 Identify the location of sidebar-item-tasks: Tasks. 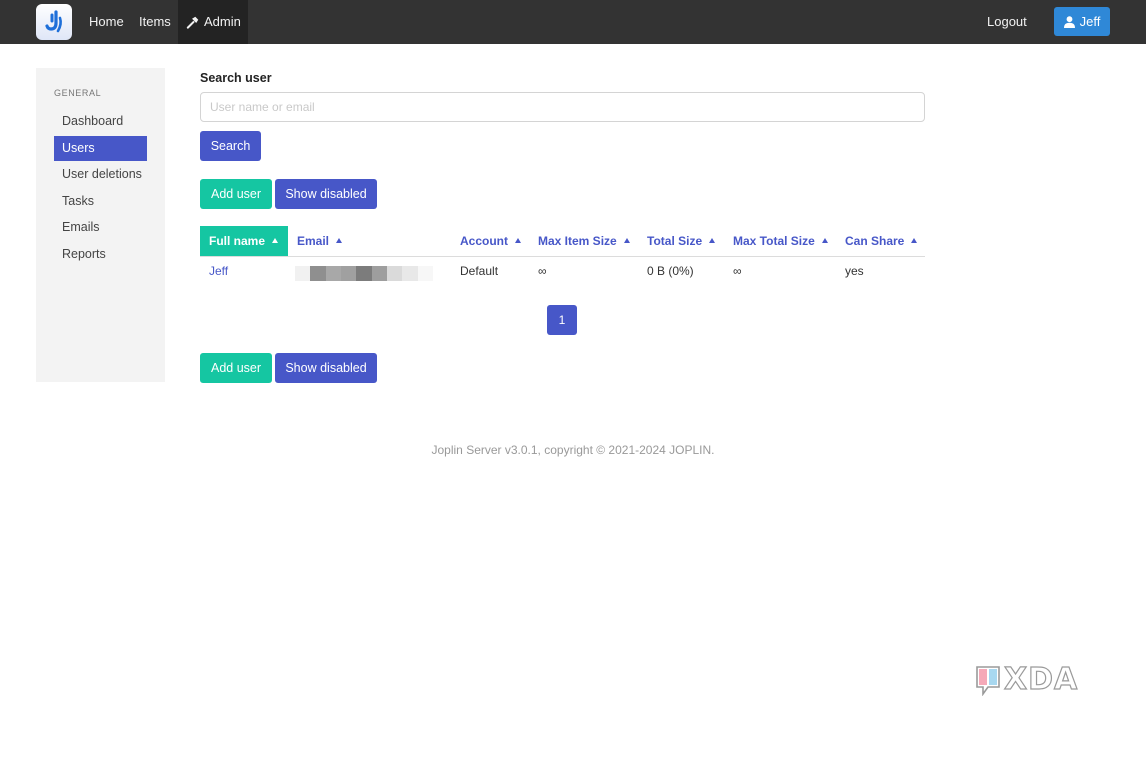
(100, 201).